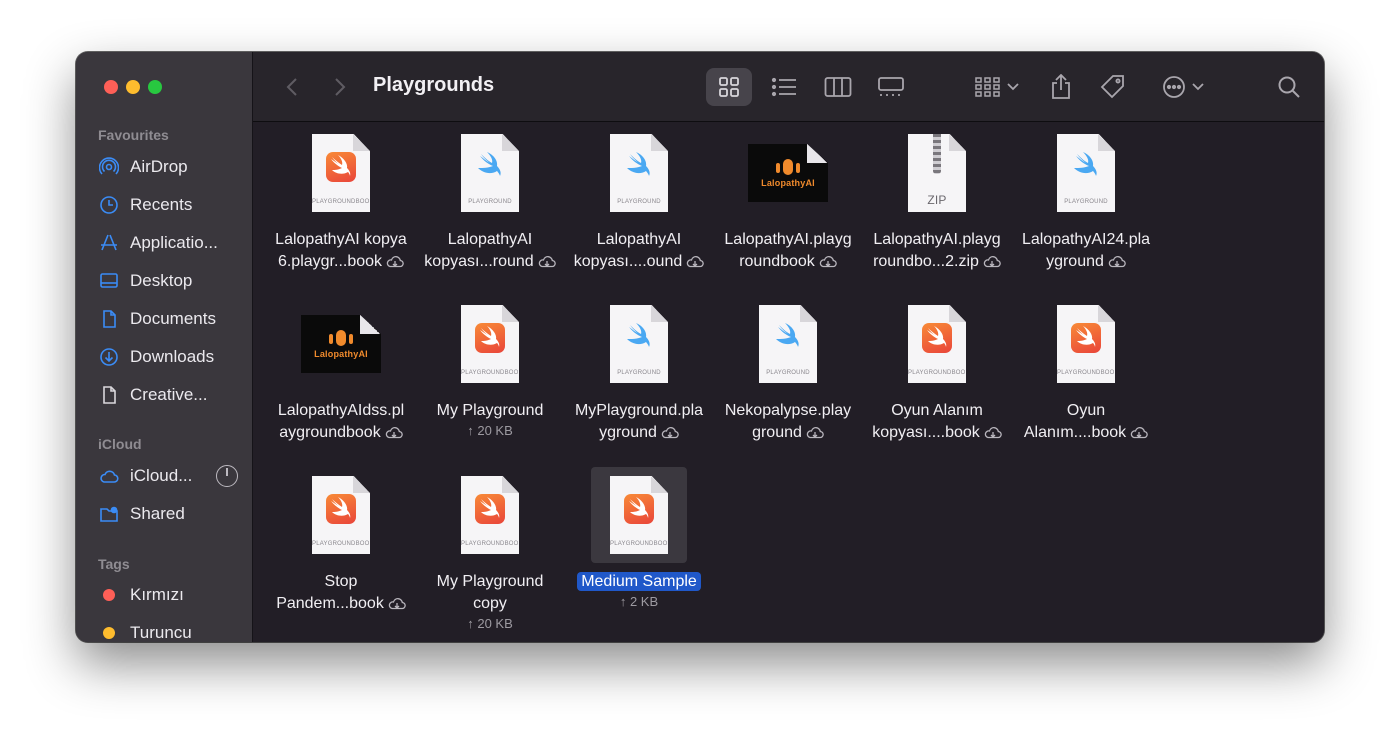  Describe the element at coordinates (490, 239) in the screenshot. I see `file-name-line1: LalopathyAI` at that location.